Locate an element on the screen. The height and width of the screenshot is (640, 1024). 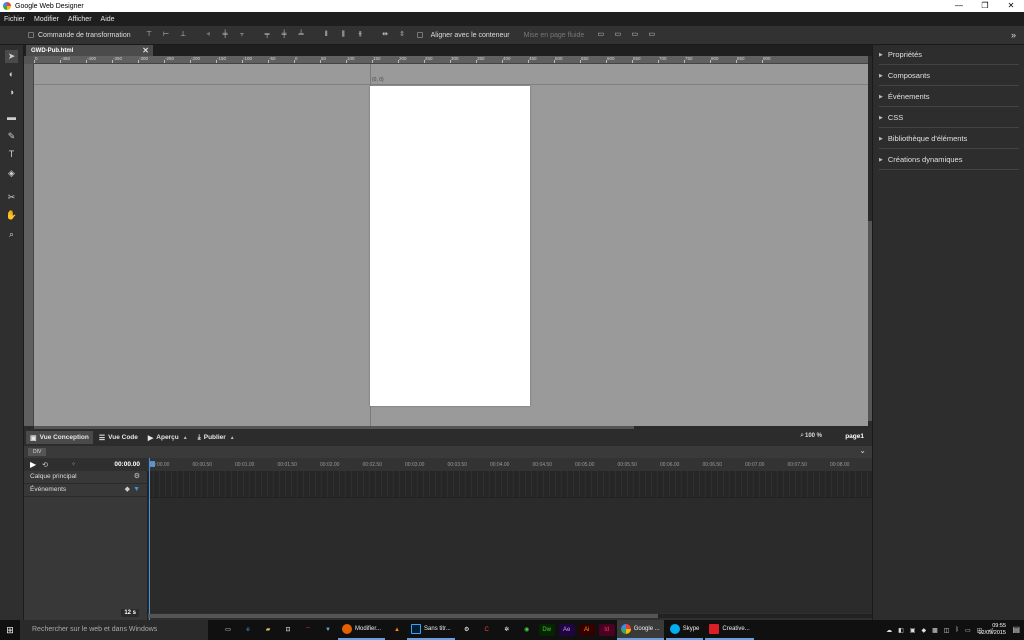
windows-start-icon: ⊞ is located at coordinates (10, 630).